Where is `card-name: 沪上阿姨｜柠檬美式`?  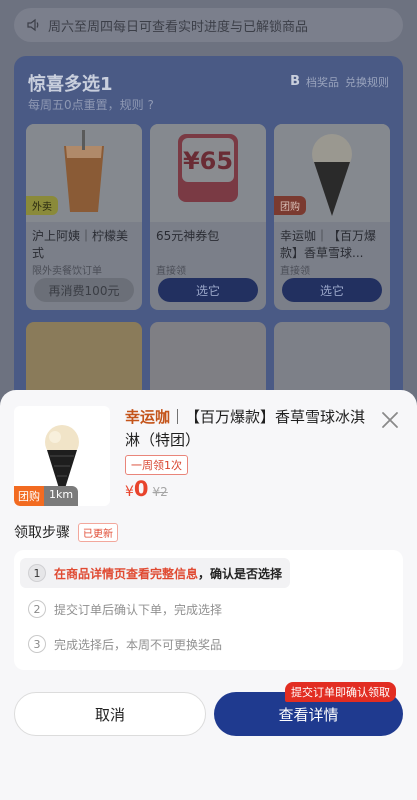 card-name: 沪上阿姨｜柠檬美式 is located at coordinates (80, 244).